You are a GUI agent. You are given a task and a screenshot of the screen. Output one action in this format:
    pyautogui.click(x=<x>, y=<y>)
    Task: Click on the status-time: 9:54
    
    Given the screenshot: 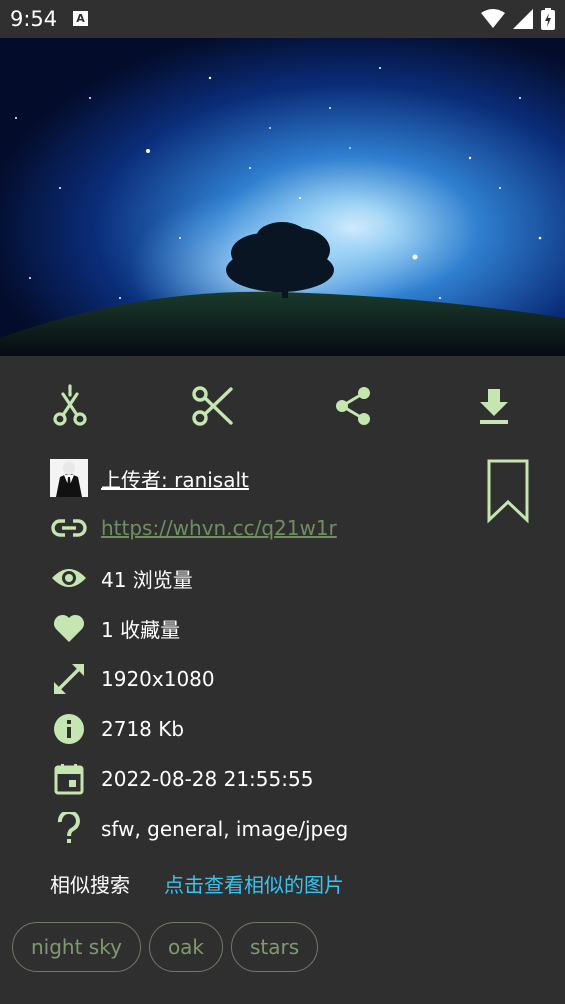 What is the action you would take?
    pyautogui.click(x=34, y=19)
    